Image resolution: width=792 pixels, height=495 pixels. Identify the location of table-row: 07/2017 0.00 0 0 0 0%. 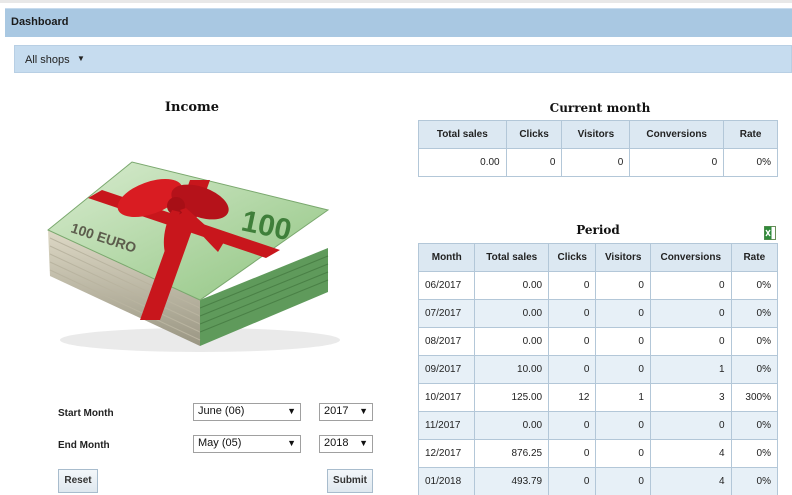
(598, 313).